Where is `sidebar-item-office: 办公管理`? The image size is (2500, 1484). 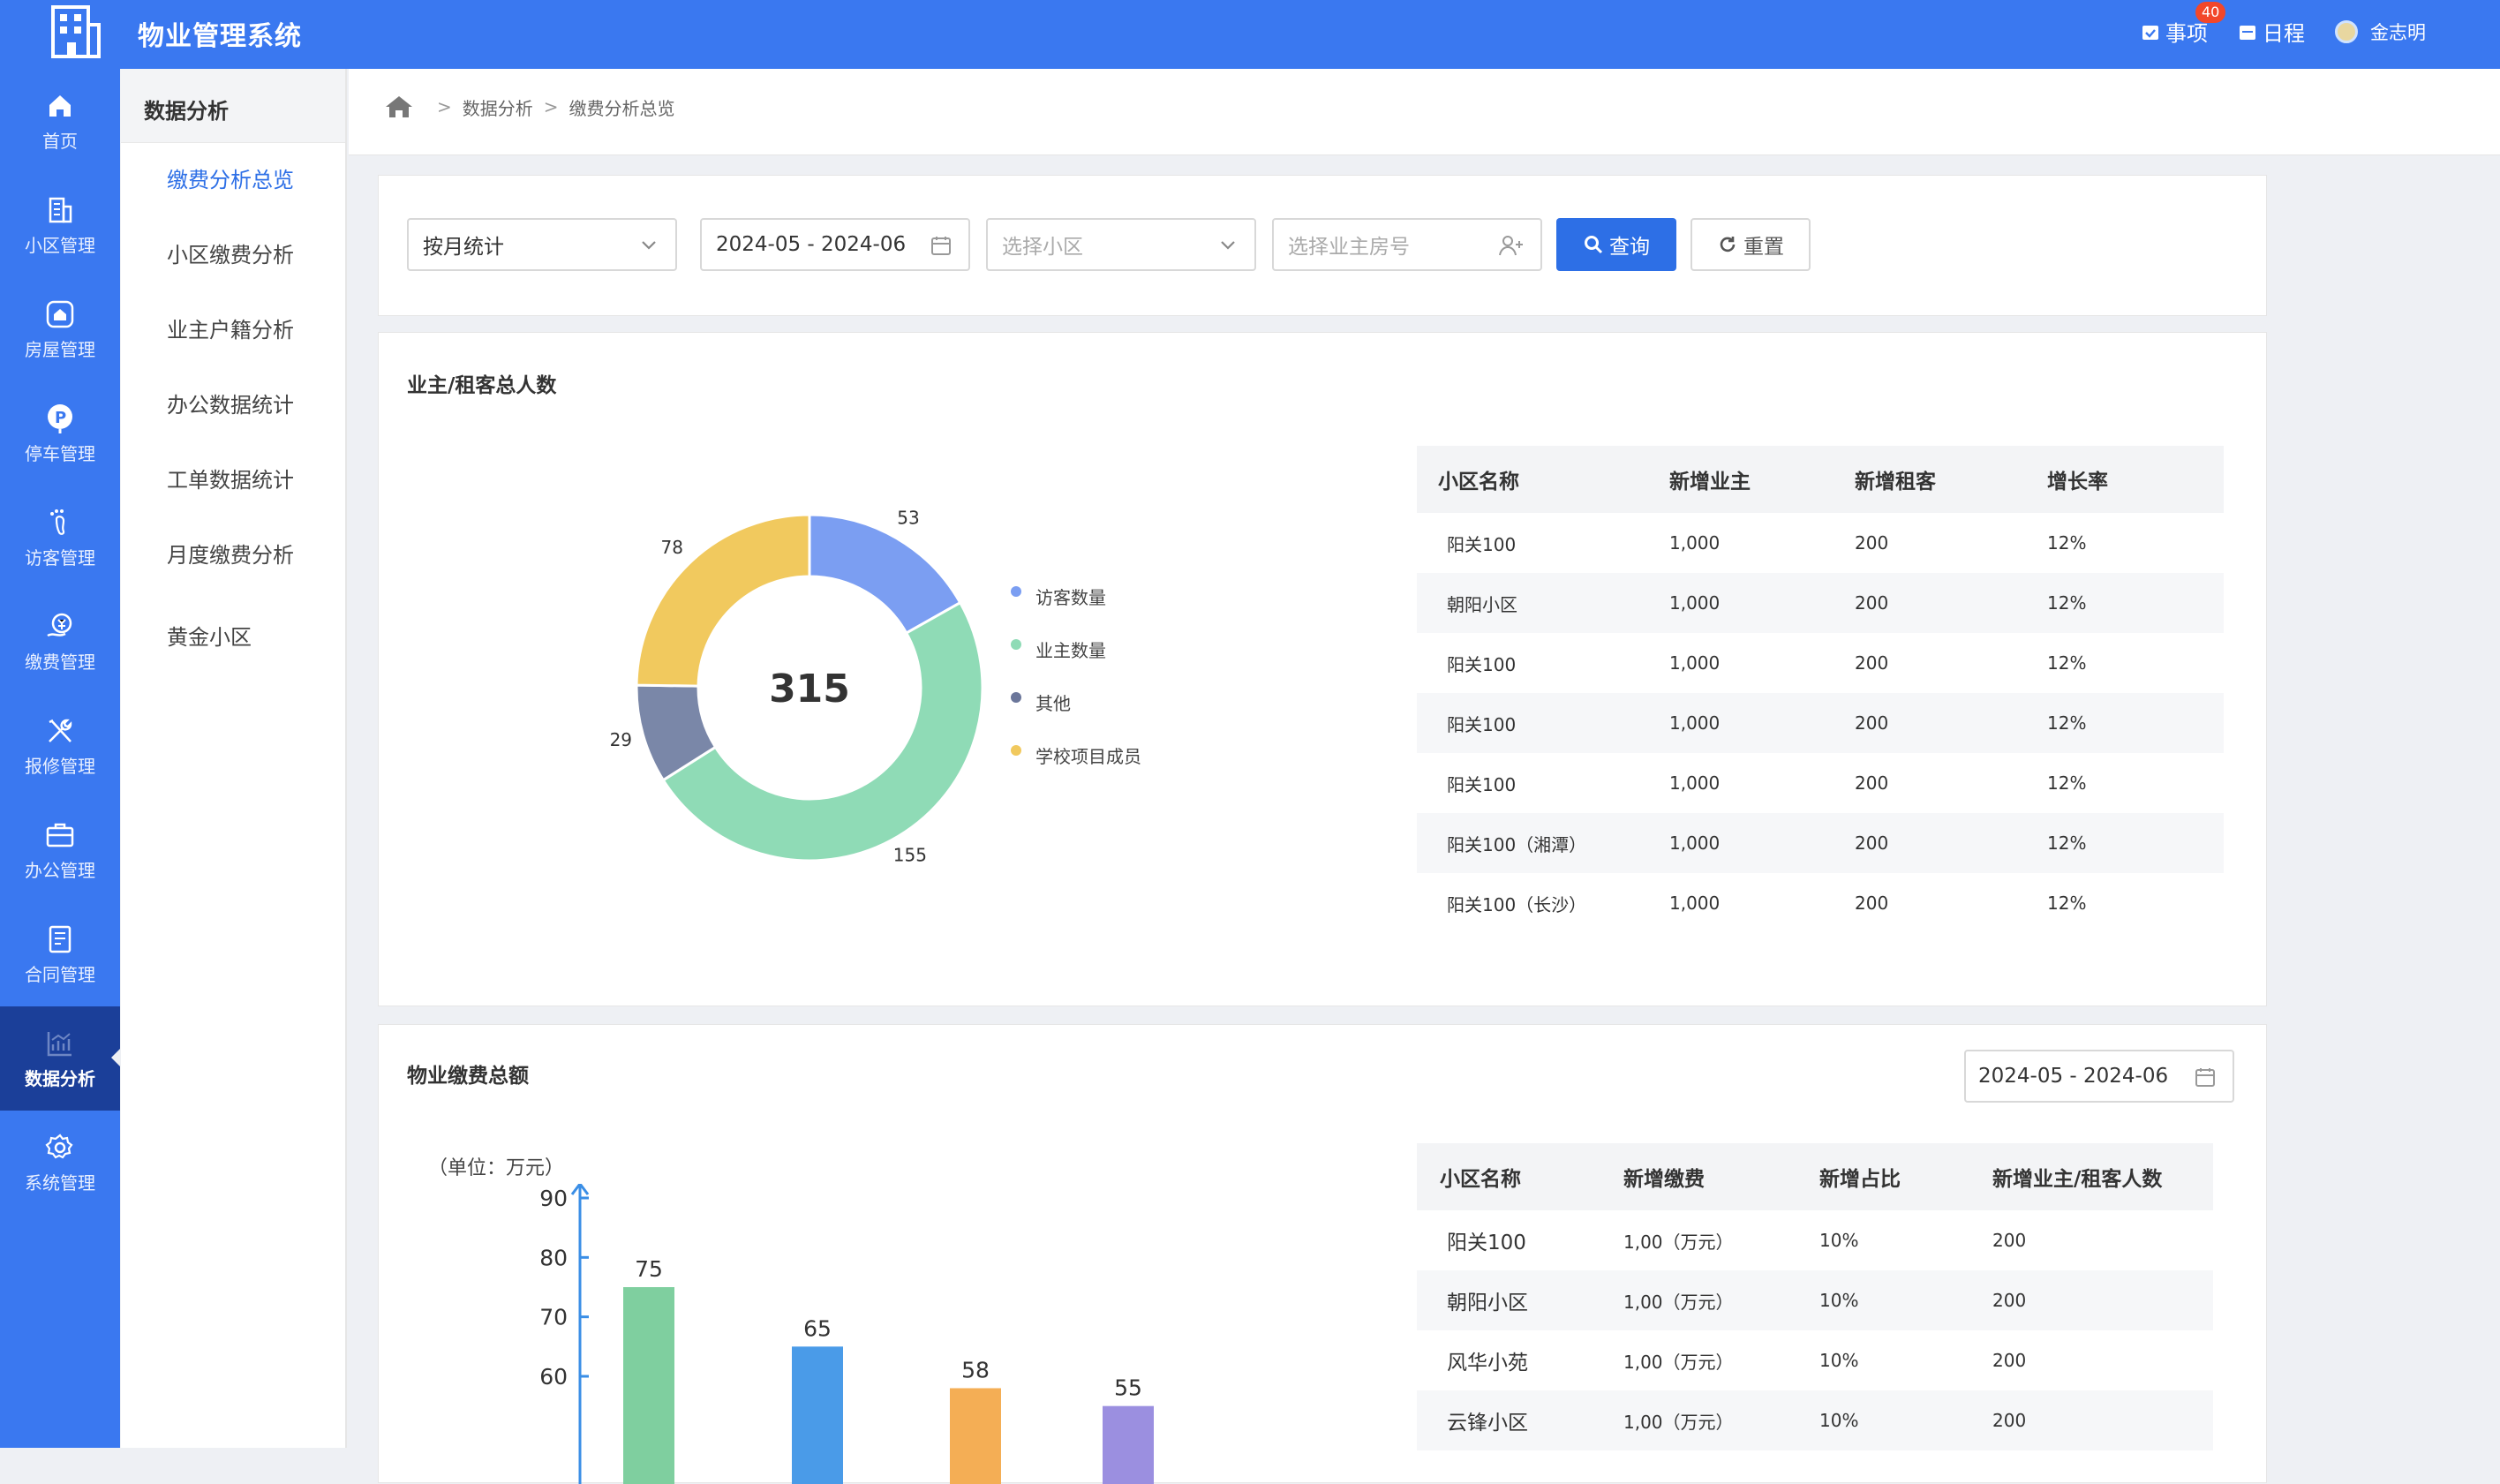
sidebar-item-office: 办公管理 is located at coordinates (60, 850).